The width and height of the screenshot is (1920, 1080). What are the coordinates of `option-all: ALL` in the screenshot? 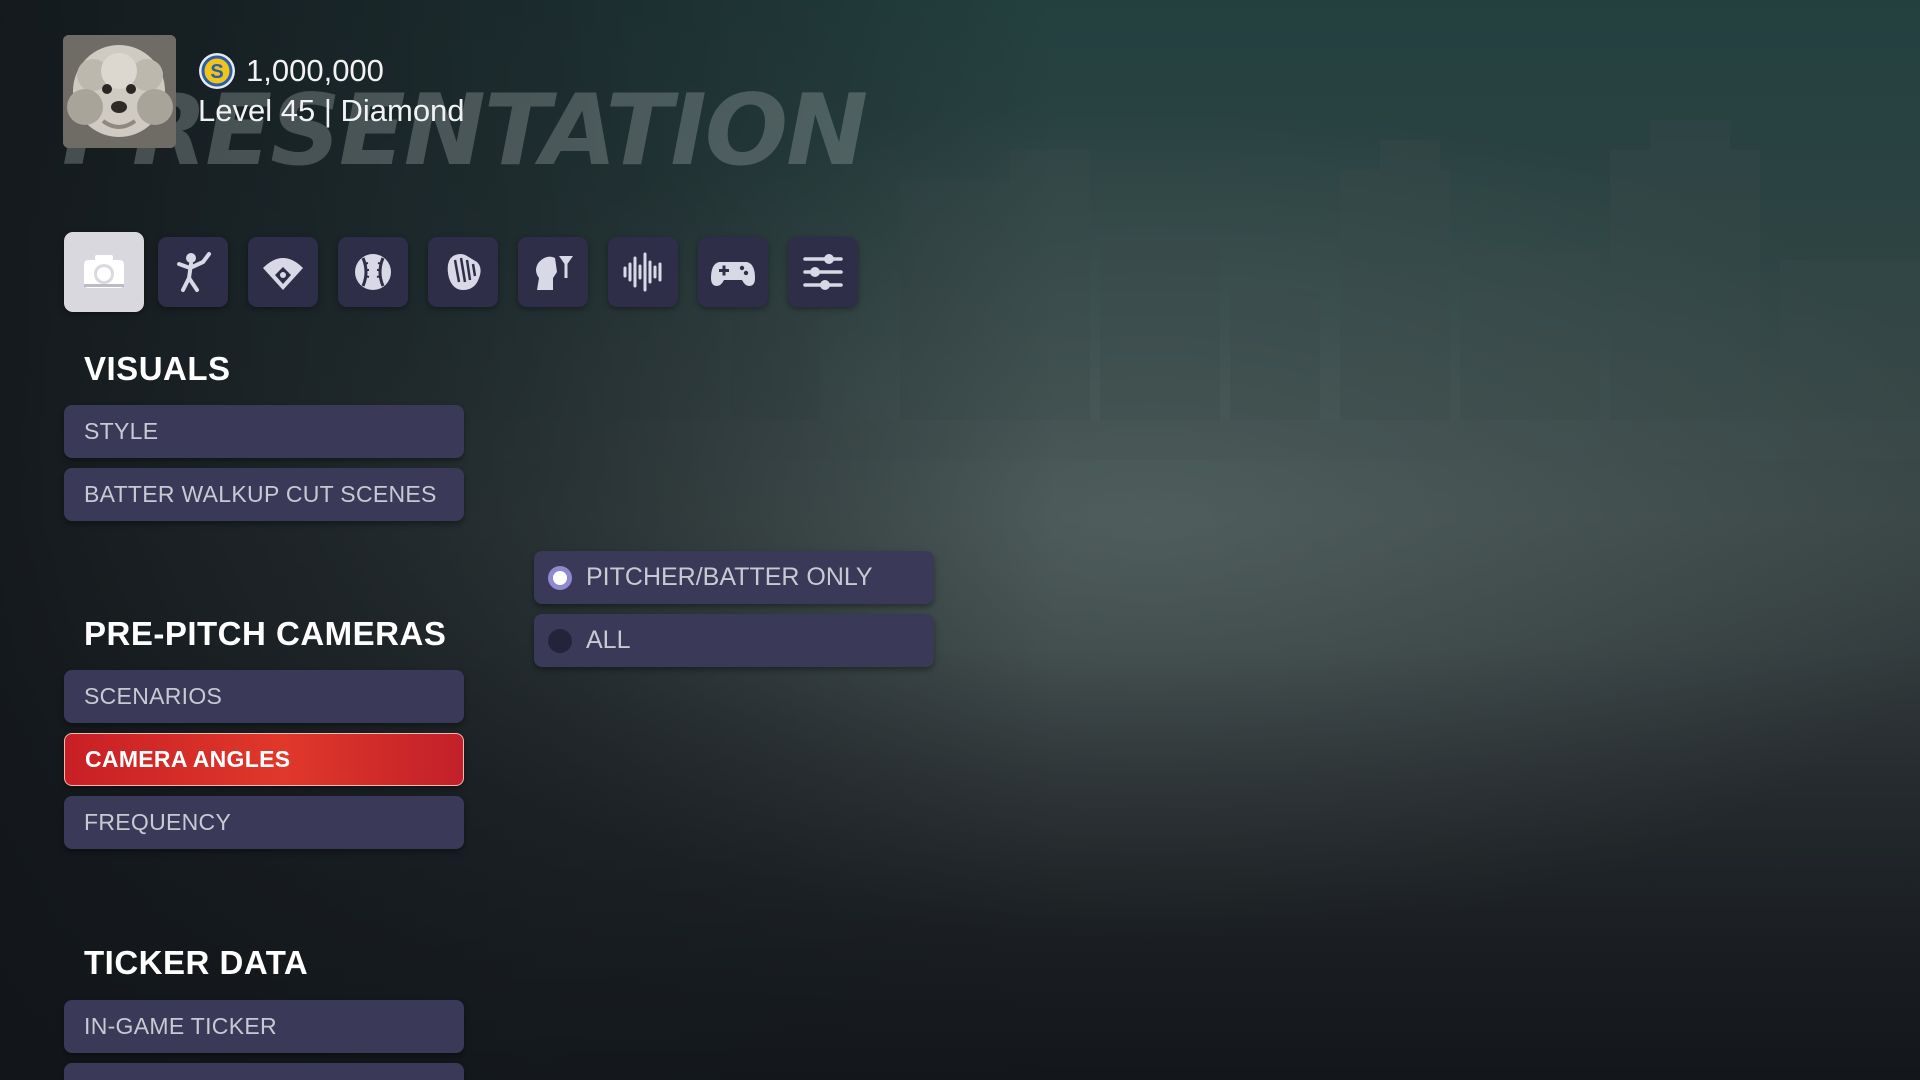 It's located at (734, 640).